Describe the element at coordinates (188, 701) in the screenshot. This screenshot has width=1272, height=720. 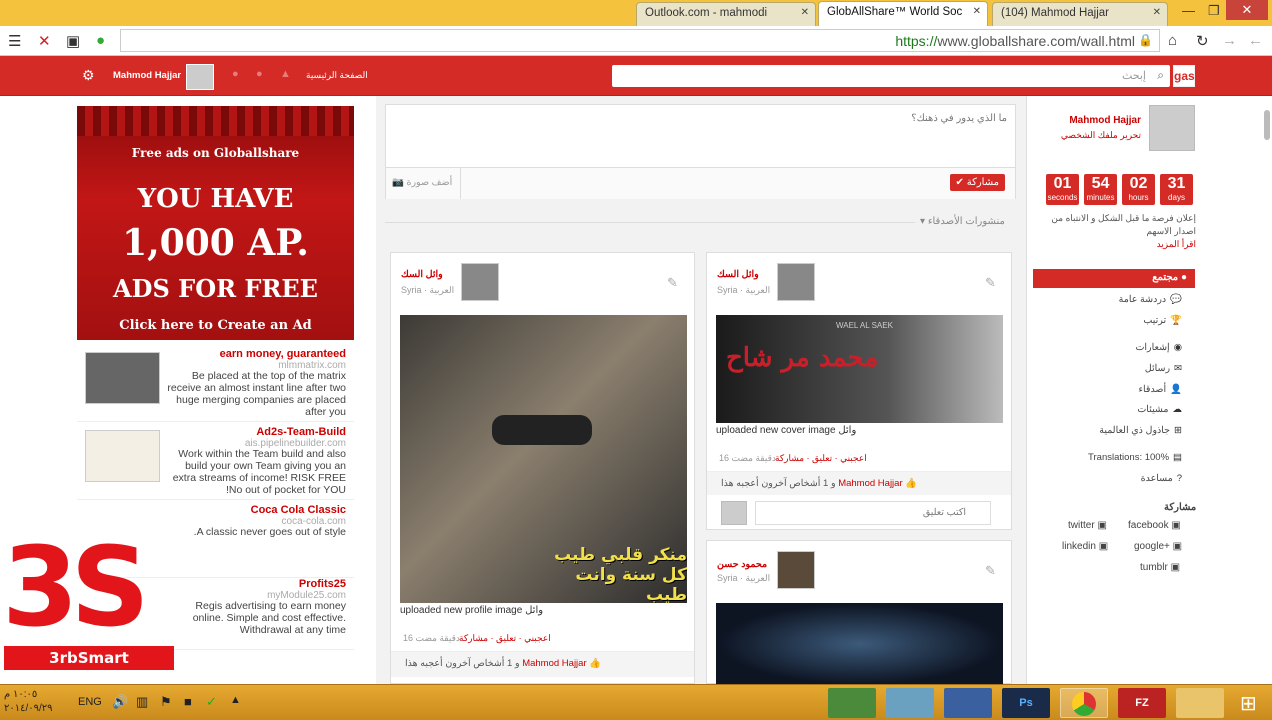
I see `tray-icon: ■` at that location.